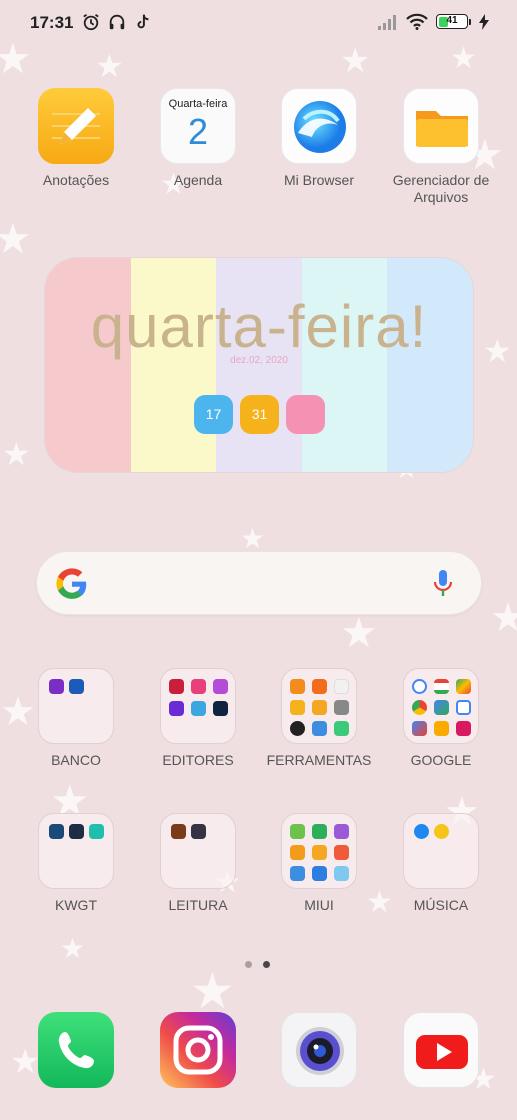 The height and width of the screenshot is (1120, 517). What do you see at coordinates (259, 326) in the screenshot?
I see `widget-weekday: quarta-feira!` at bounding box center [259, 326].